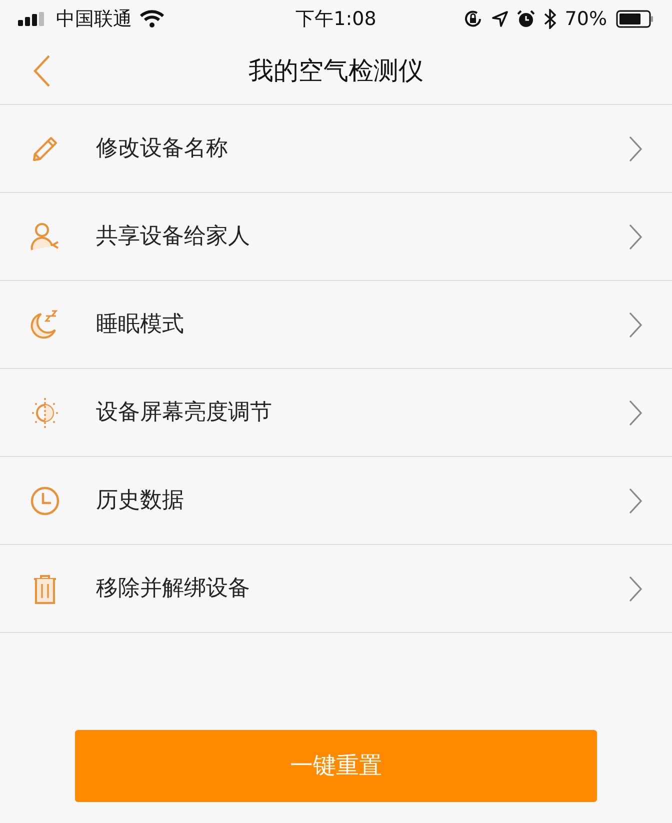 The image size is (672, 823). Describe the element at coordinates (336, 19) in the screenshot. I see `status-time: 下午1:08` at that location.